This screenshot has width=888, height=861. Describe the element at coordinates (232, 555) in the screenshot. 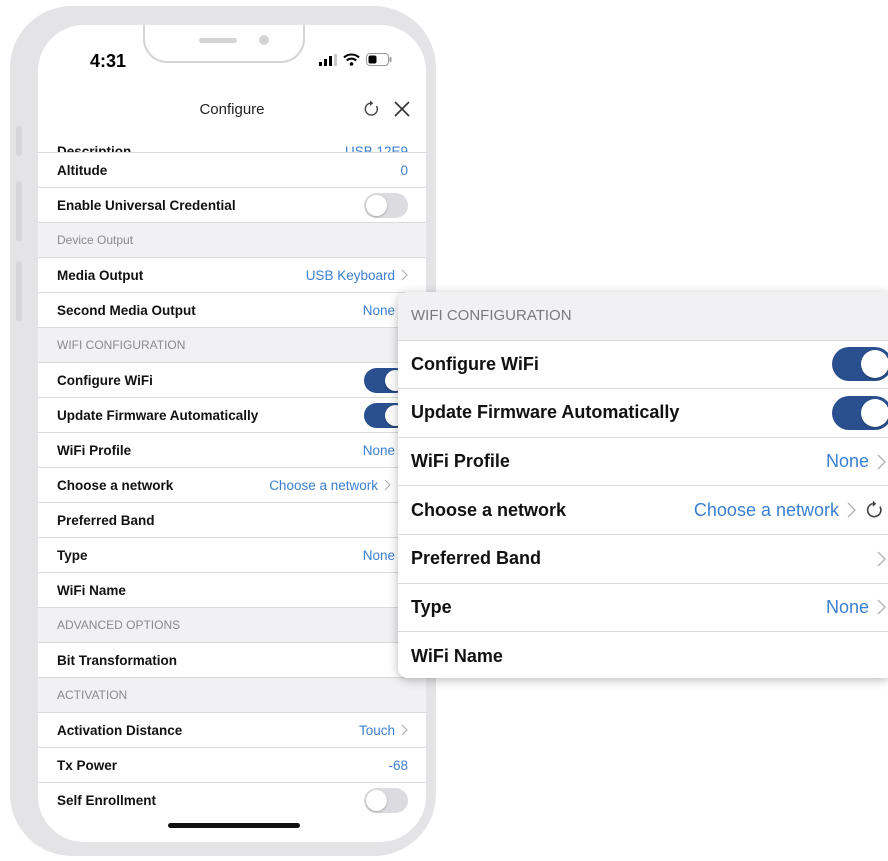

I see `row-type: Type None` at that location.